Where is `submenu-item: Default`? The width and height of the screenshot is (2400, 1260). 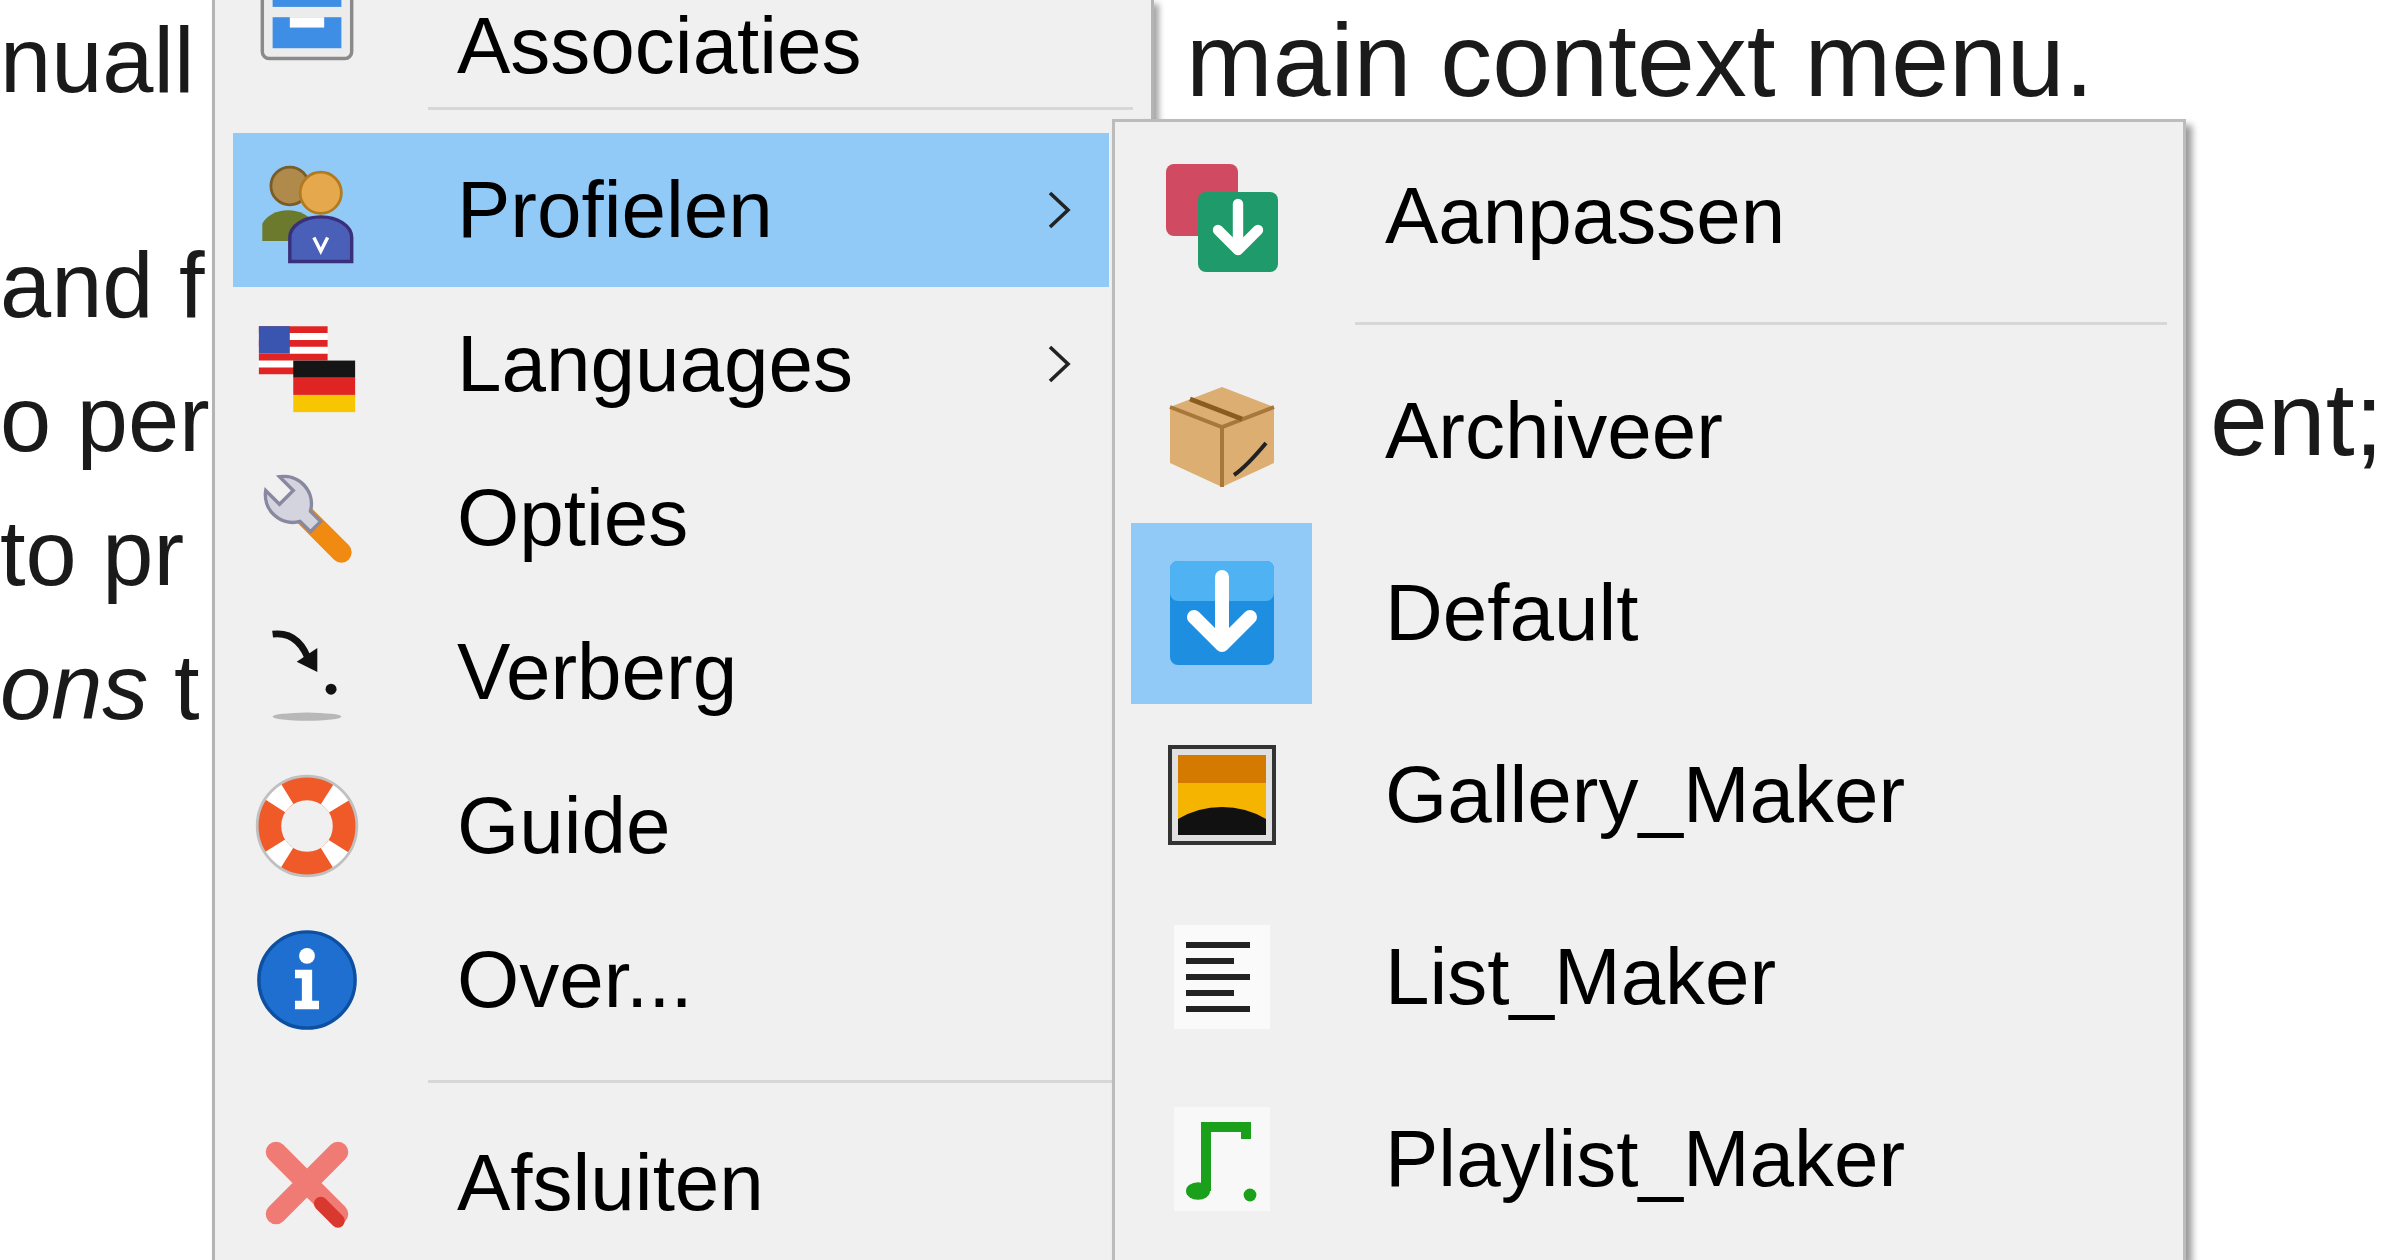
submenu-item: Default is located at coordinates (1649, 613).